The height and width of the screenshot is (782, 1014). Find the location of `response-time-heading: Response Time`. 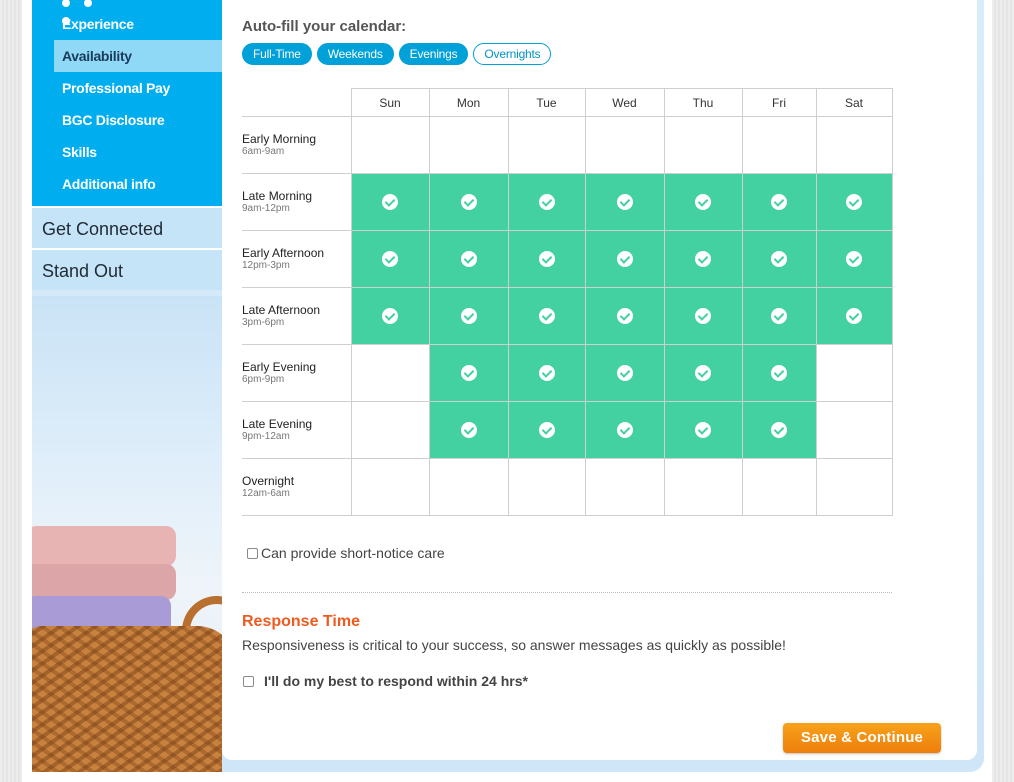

response-time-heading: Response Time is located at coordinates (301, 621).